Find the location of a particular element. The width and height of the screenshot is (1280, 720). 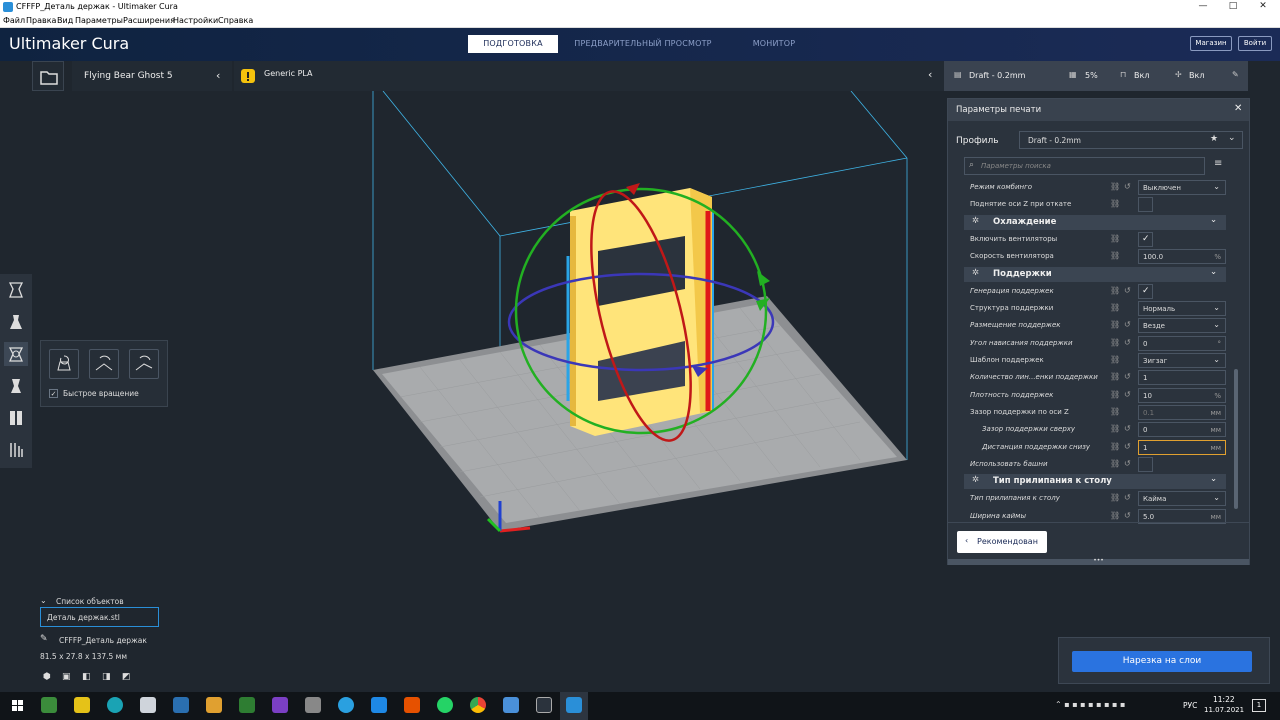

rotate-tool is located at coordinates (16, 354).